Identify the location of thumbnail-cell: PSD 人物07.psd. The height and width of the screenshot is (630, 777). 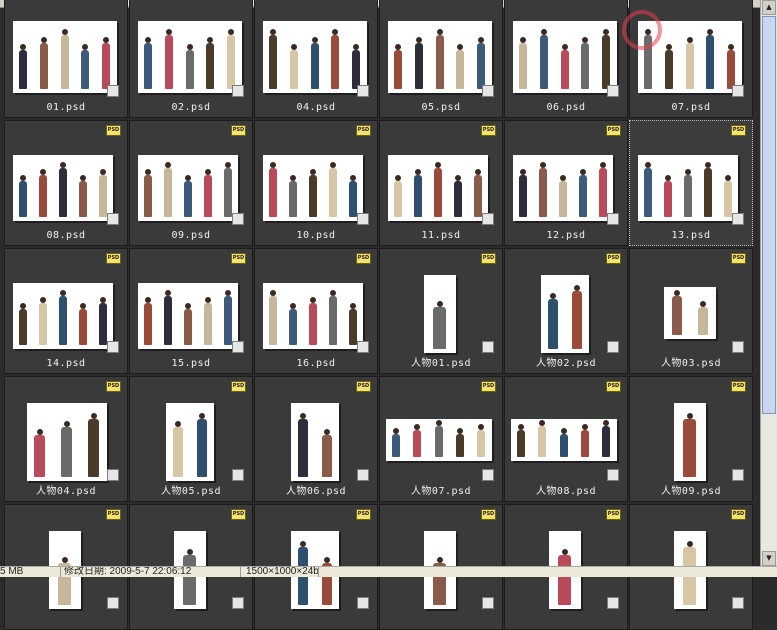
(441, 439).